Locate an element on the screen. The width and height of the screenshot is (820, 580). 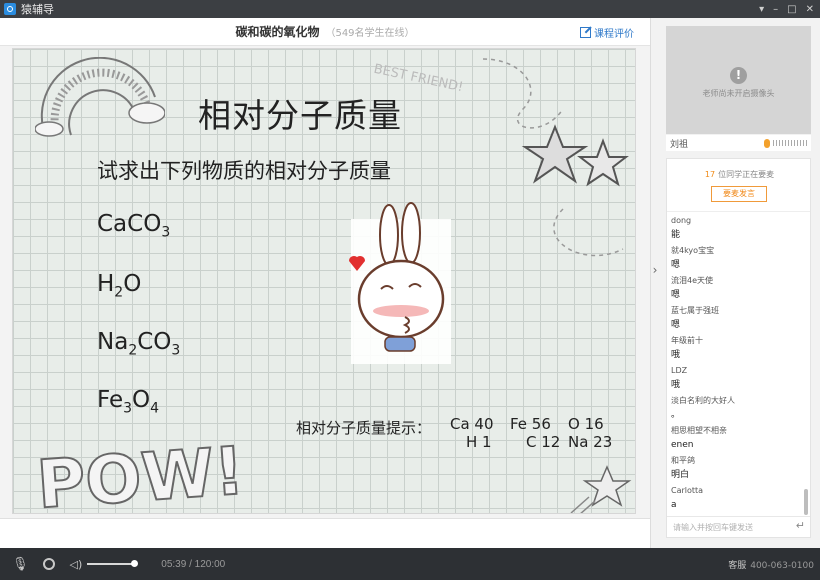
window-controls: ▾ – □ ✕ is located at coordinates (786, 9).